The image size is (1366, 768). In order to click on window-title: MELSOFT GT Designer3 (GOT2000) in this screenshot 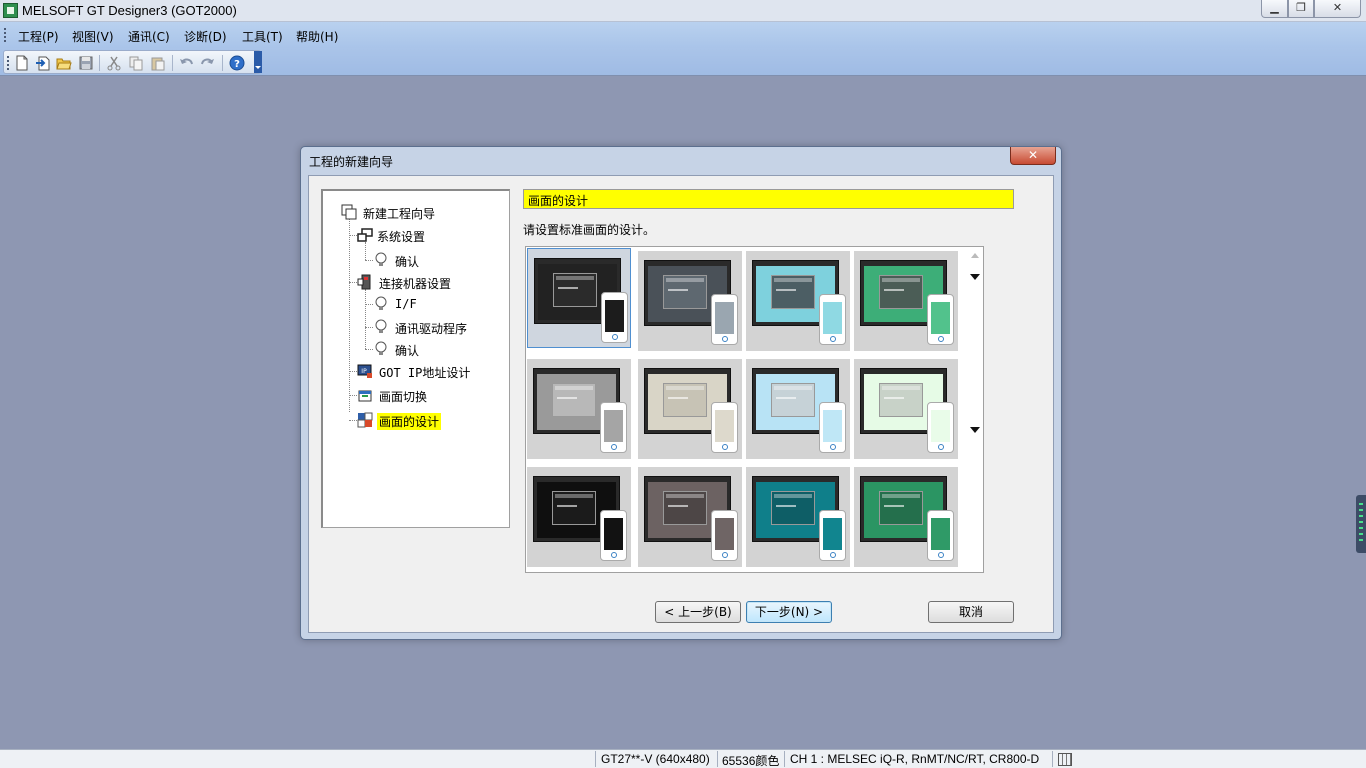, I will do `click(129, 10)`.